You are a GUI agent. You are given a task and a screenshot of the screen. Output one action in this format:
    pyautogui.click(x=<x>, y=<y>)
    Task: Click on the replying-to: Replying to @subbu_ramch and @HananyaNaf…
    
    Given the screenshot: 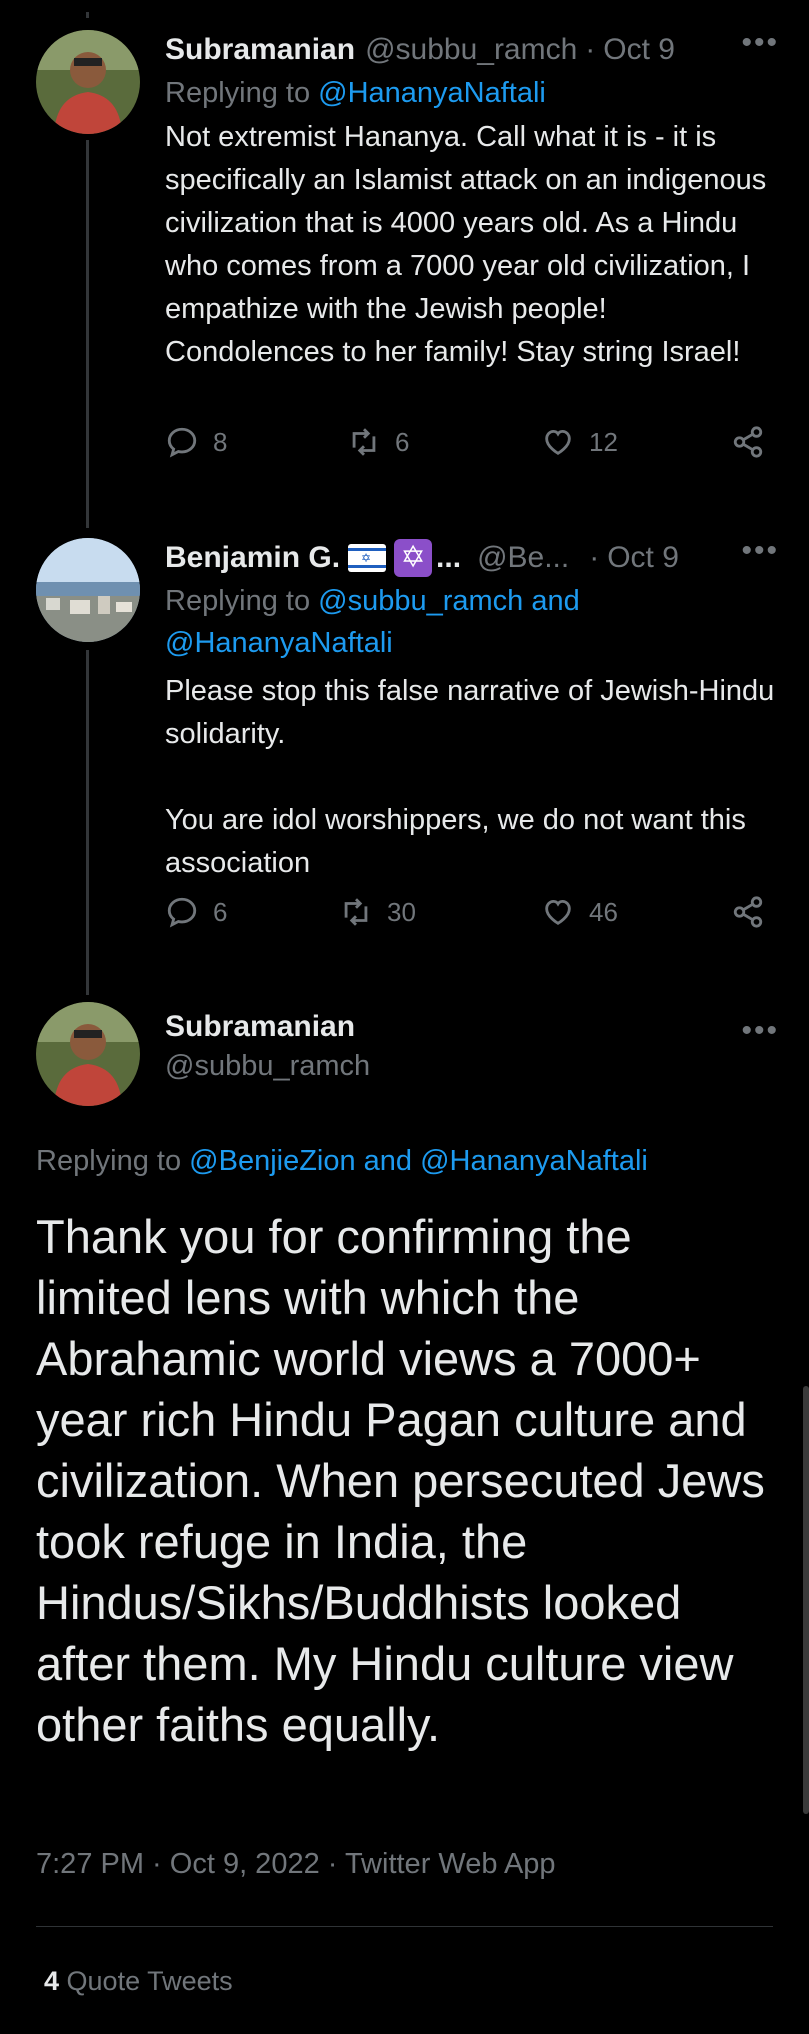 What is the action you would take?
    pyautogui.click(x=472, y=622)
    